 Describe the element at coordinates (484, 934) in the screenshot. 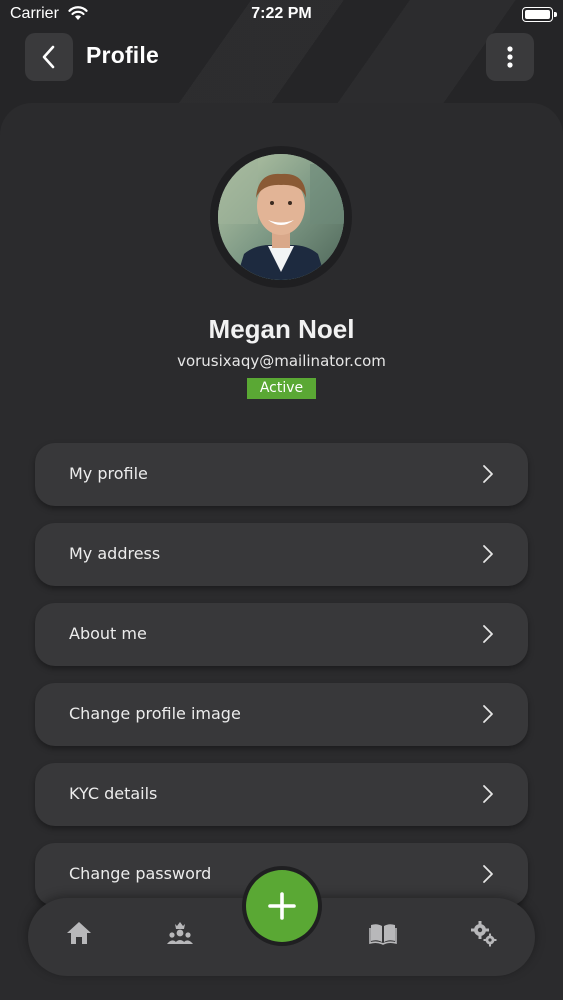

I see `settings-gears-icon` at that location.